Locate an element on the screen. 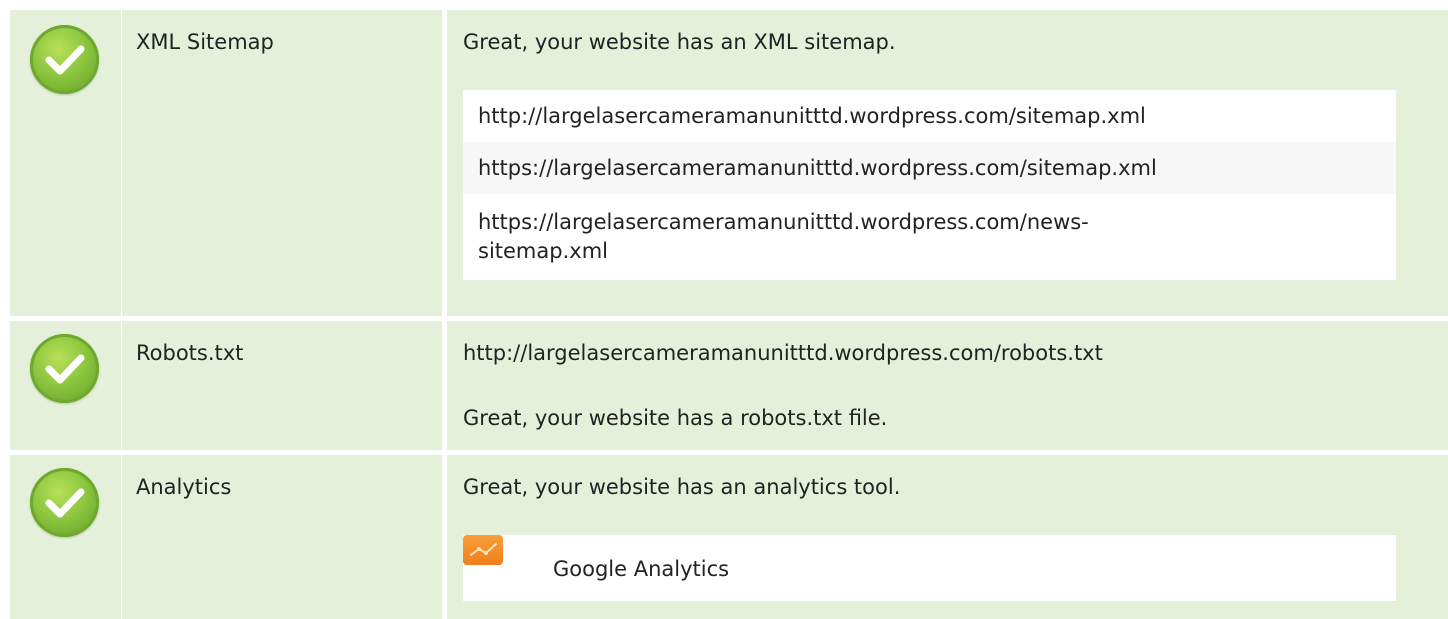 The width and height of the screenshot is (1448, 619). label-cell: XML Sitemap is located at coordinates (282, 163).